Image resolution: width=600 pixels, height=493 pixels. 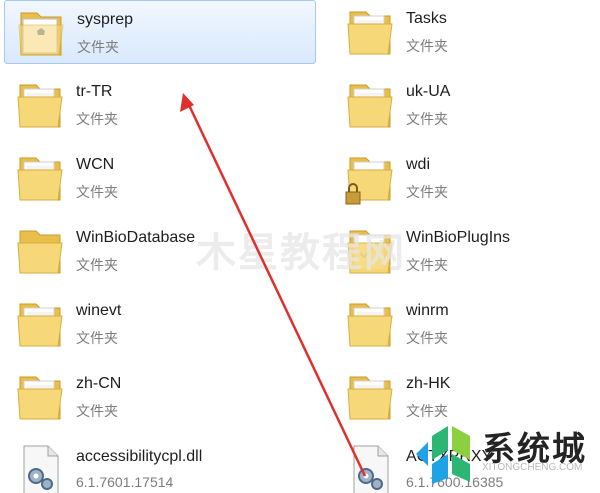 I want to click on site-logo: 系统城 XITONGCHENG.COM, so click(x=504, y=452).